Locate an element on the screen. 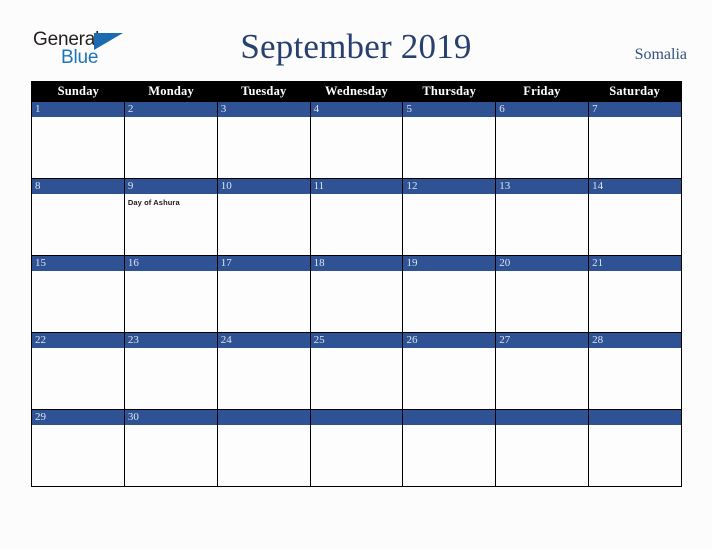  day-number: 19 is located at coordinates (449, 263).